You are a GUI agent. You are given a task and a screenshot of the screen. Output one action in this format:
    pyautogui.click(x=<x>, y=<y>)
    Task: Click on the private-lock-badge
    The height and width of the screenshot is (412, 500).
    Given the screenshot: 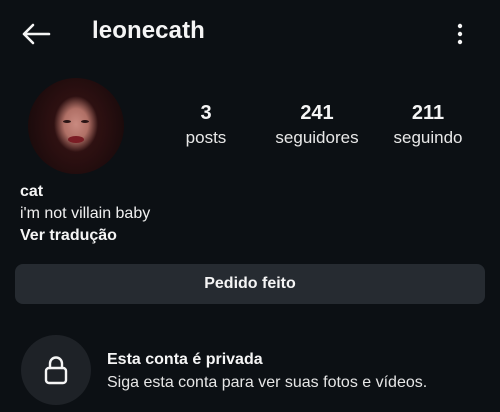 What is the action you would take?
    pyautogui.click(x=56, y=370)
    